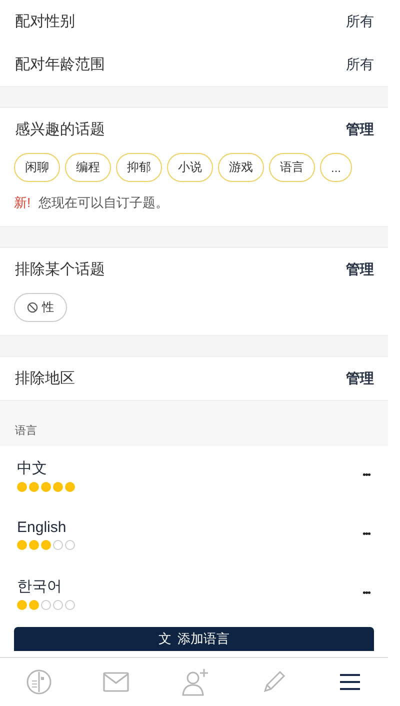 The height and width of the screenshot is (706, 400). Describe the element at coordinates (40, 307) in the screenshot. I see `excluded-tag: 性` at that location.